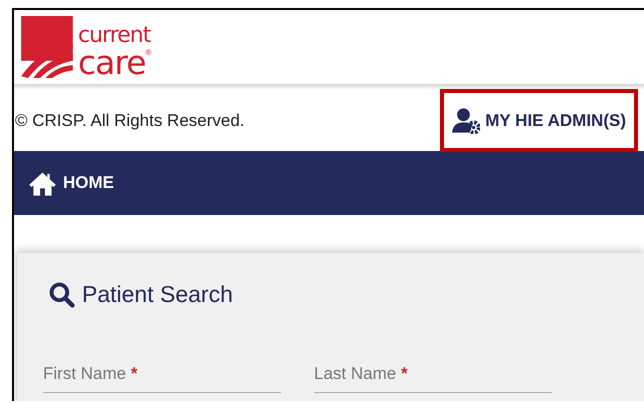 Image resolution: width=644 pixels, height=403 pixels. What do you see at coordinates (115, 35) in the screenshot?
I see `logo-text: current` at bounding box center [115, 35].